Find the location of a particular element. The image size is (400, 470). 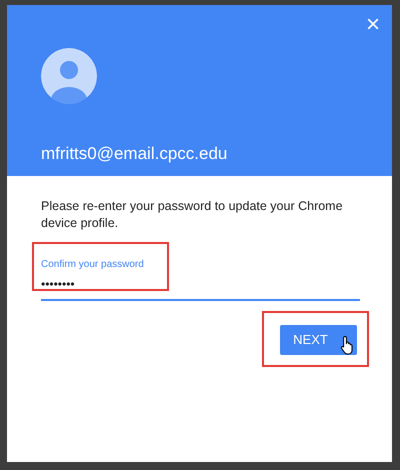

email-address: mfritts0@email.cpcc.edu is located at coordinates (134, 154).